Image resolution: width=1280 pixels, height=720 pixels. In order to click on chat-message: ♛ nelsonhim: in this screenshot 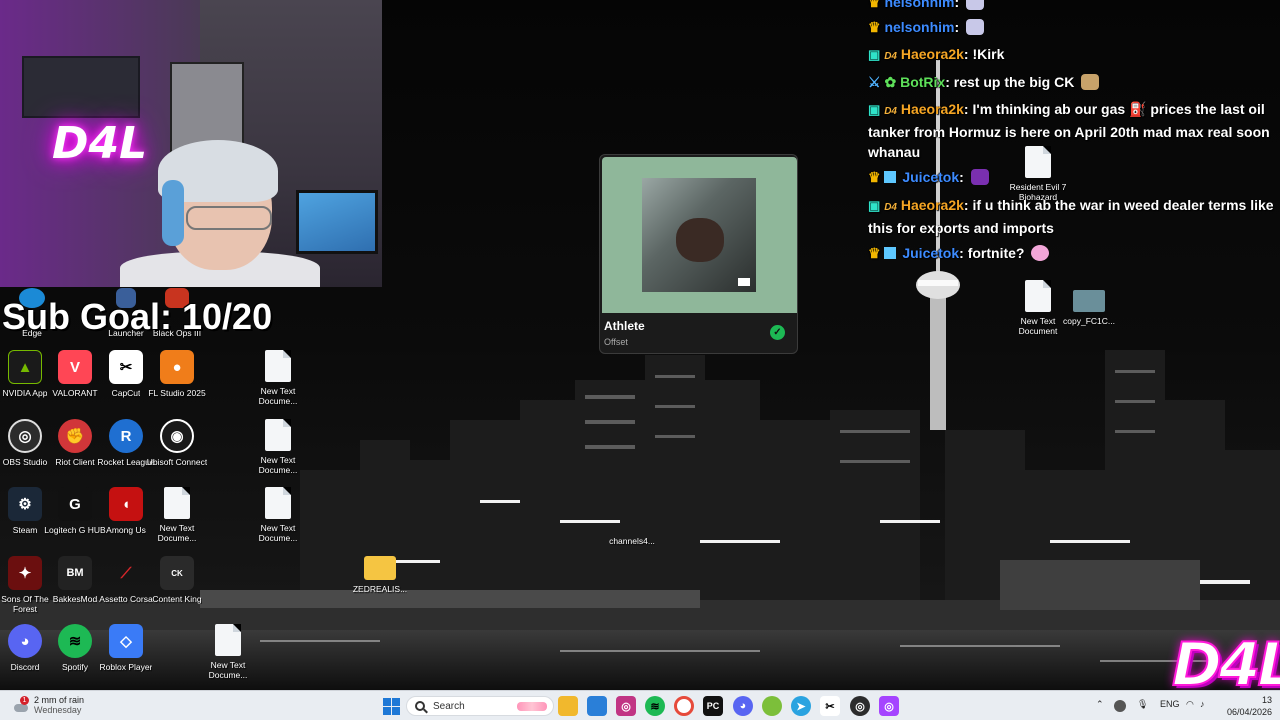, I will do `click(1074, 27)`.